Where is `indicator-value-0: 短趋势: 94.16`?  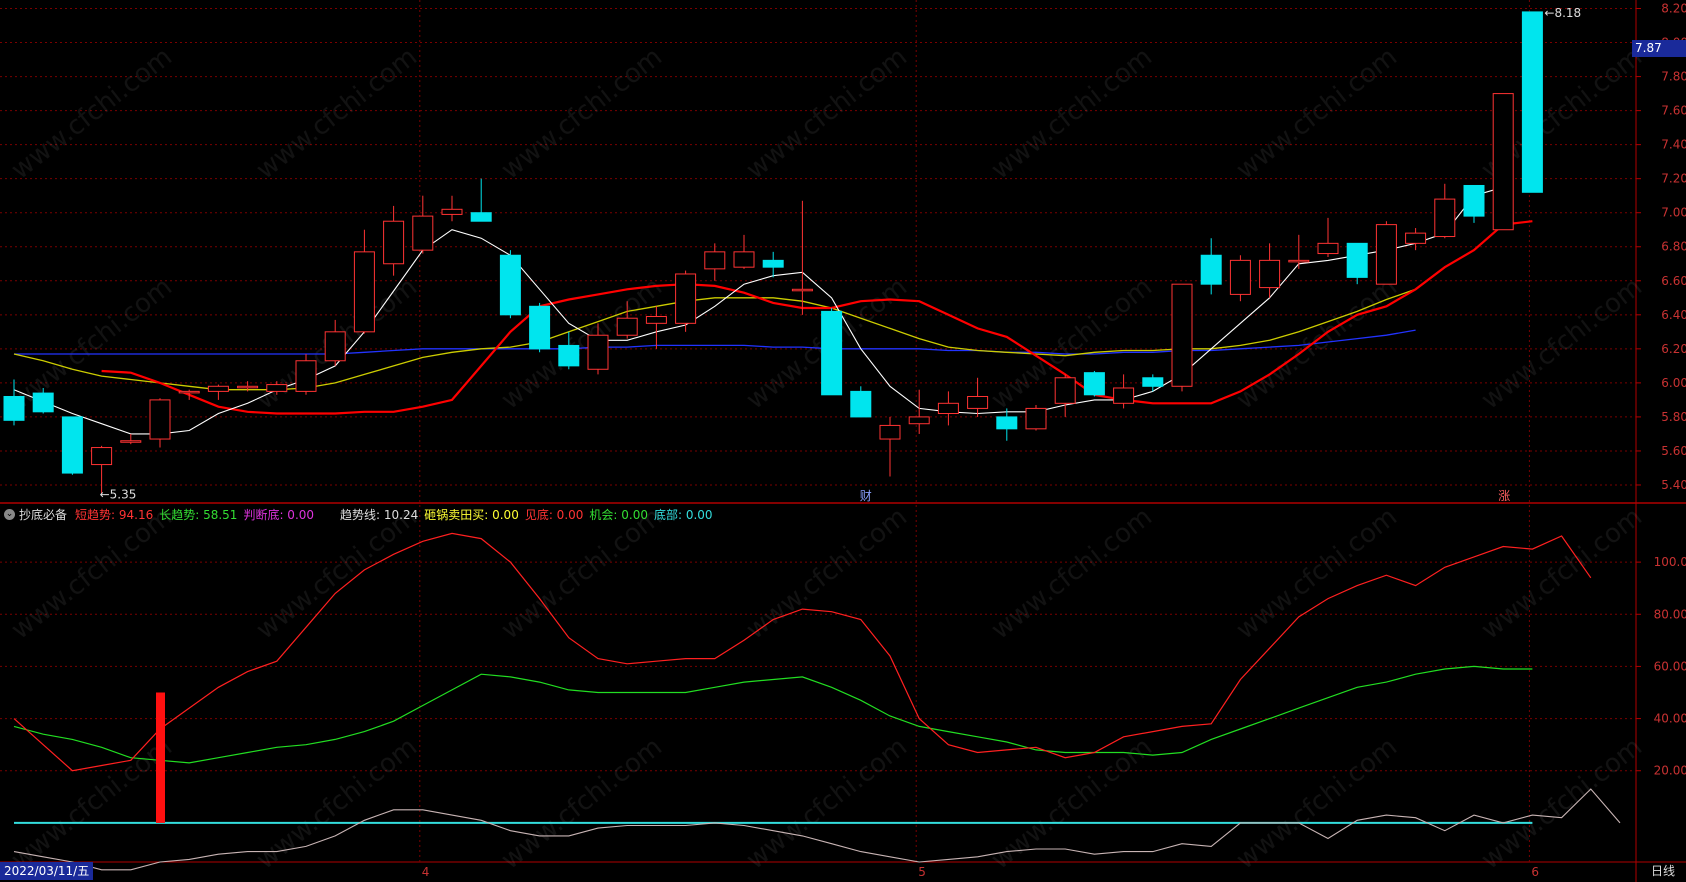
indicator-value-0: 短趋势: 94.16 is located at coordinates (114, 514).